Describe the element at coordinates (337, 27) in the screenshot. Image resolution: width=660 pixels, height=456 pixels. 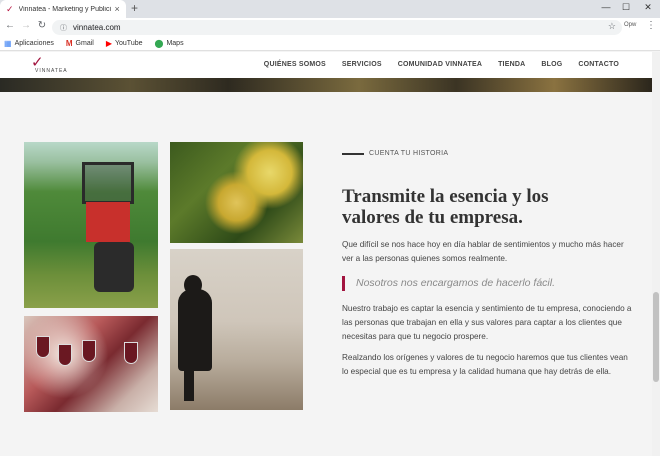
I see `address-bar: ⓘ vinnatea.com ☆` at that location.